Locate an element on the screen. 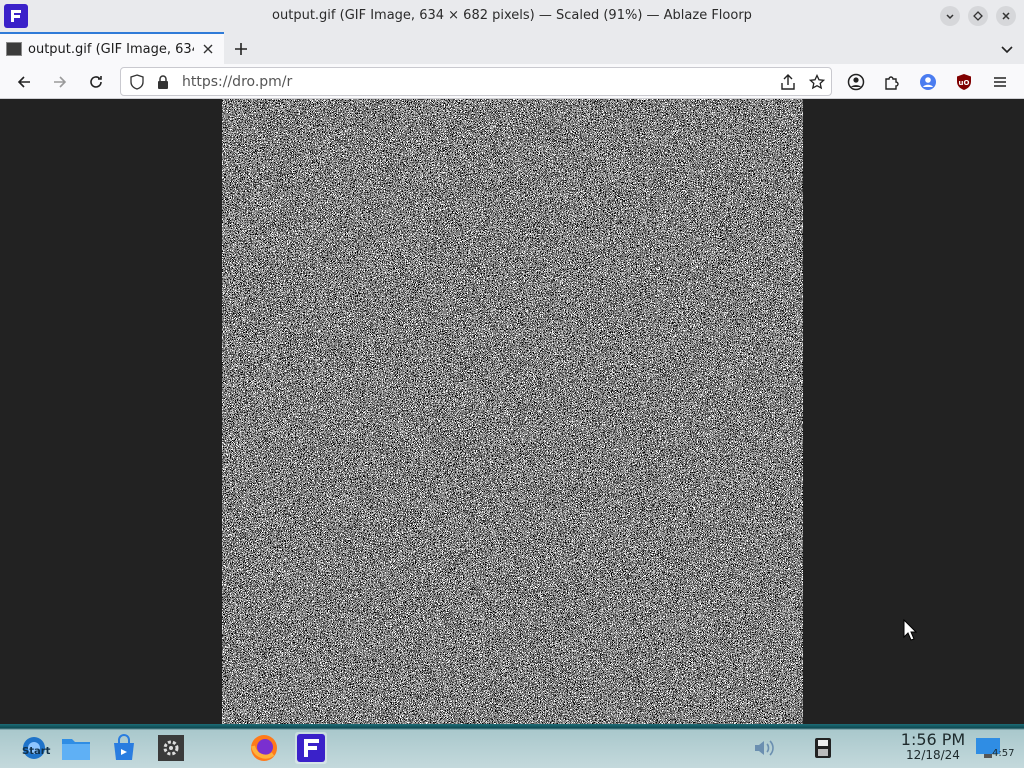  mouse-pointer-icon is located at coordinates (910, 630).